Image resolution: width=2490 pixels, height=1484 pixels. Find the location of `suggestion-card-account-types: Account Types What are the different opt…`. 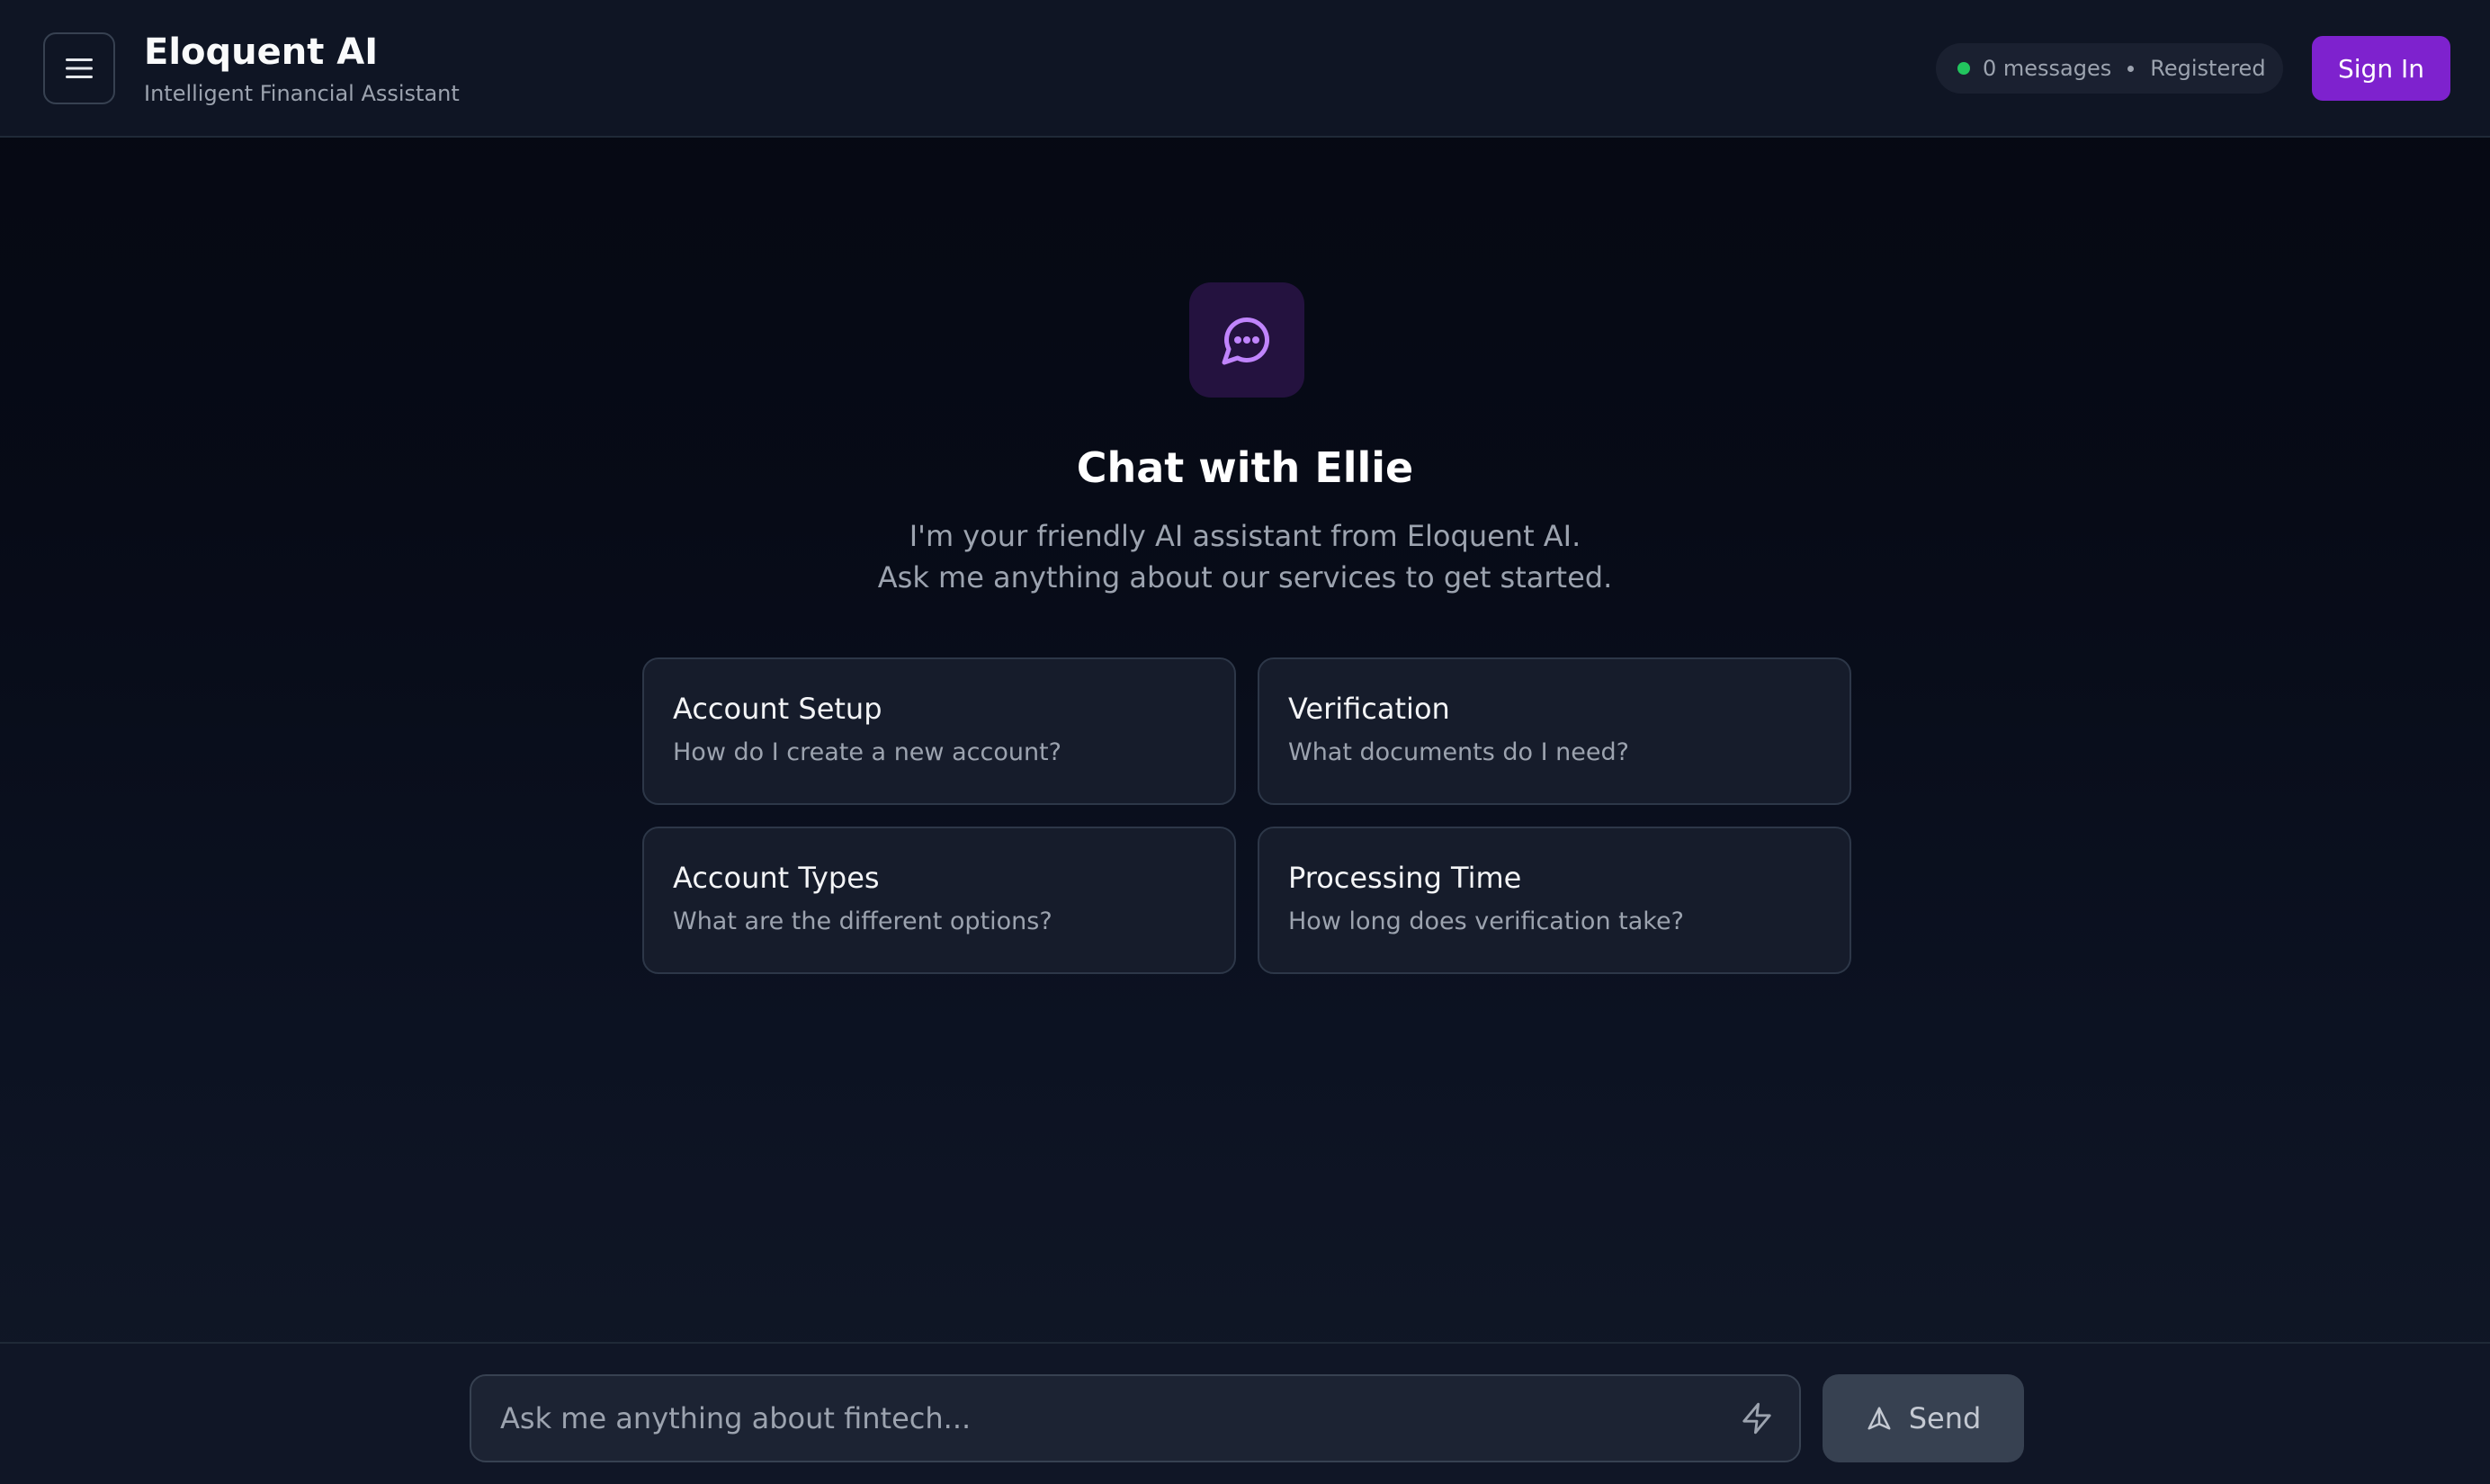

suggestion-card-account-types: Account Types What are the different opt… is located at coordinates (939, 900).